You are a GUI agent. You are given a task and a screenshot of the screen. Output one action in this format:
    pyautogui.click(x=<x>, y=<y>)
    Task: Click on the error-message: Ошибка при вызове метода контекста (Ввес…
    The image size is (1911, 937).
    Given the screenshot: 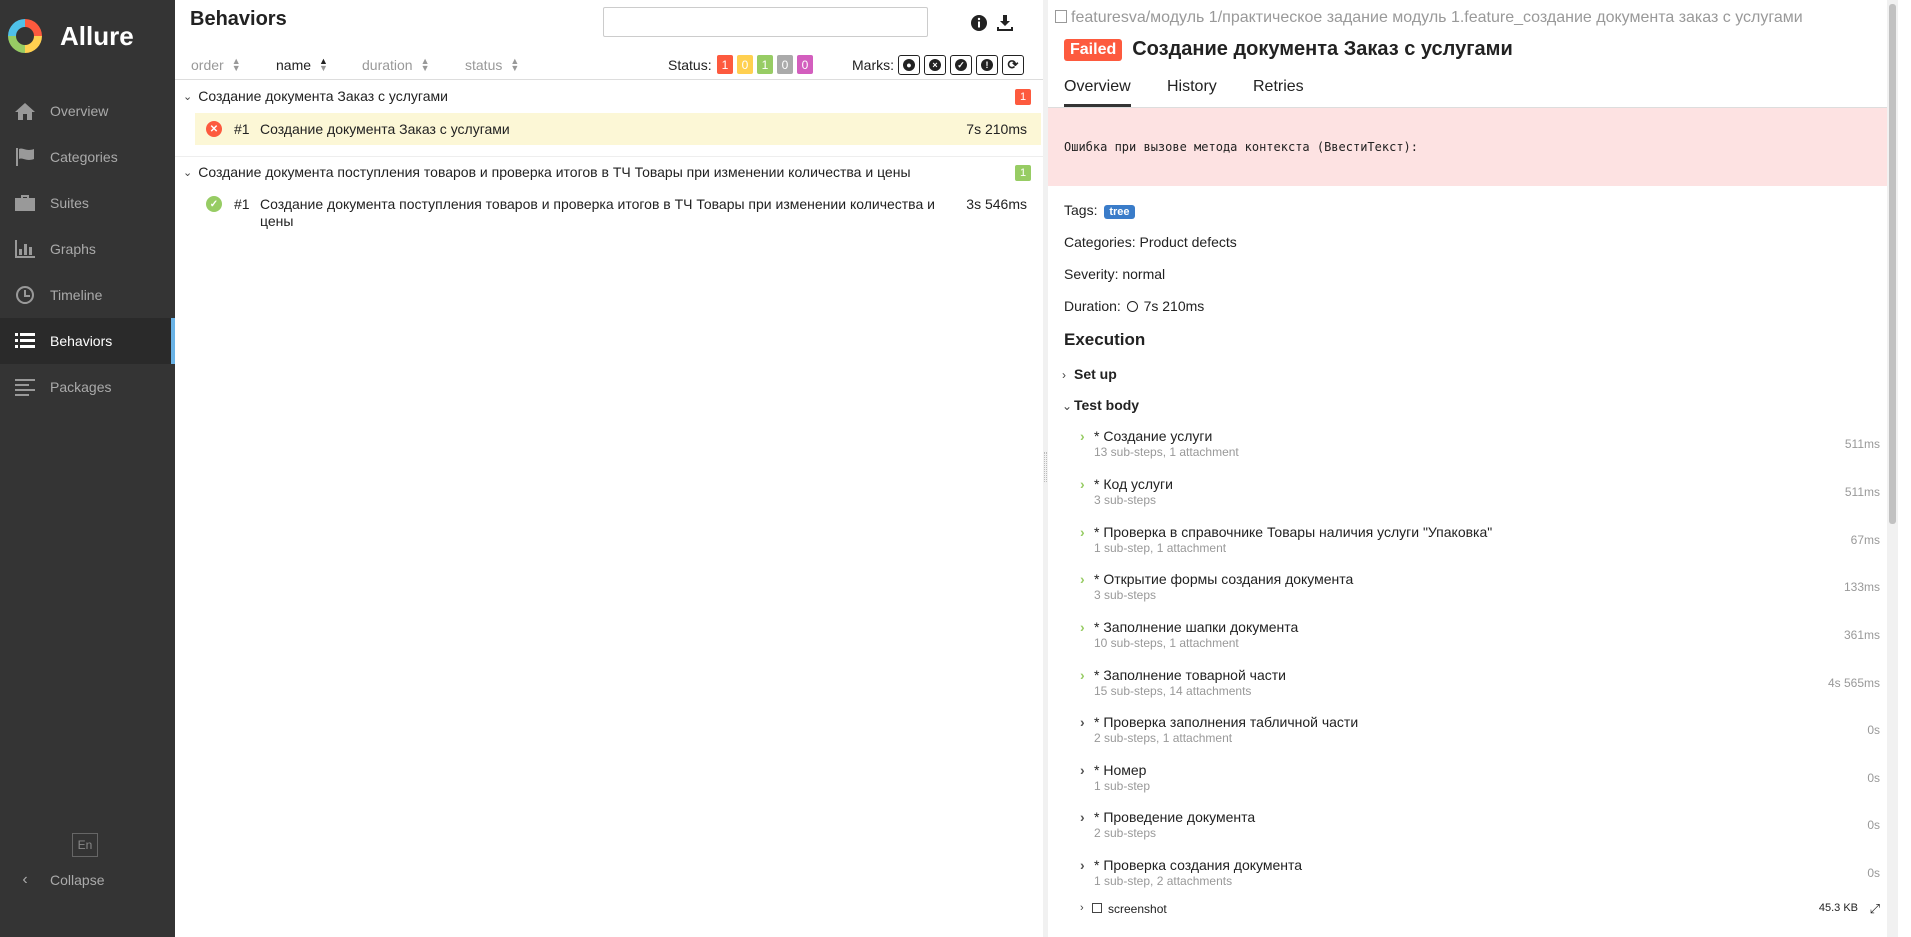 What is the action you would take?
    pyautogui.click(x=1473, y=147)
    